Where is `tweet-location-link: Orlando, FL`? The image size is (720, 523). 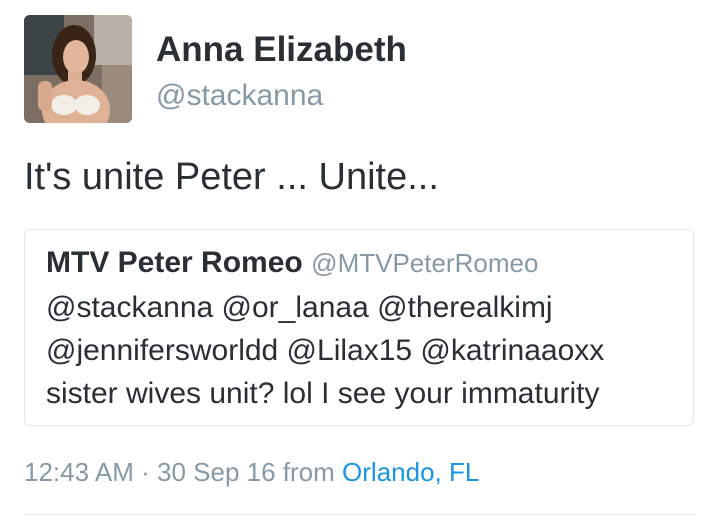
tweet-location-link: Orlando, FL is located at coordinates (410, 472).